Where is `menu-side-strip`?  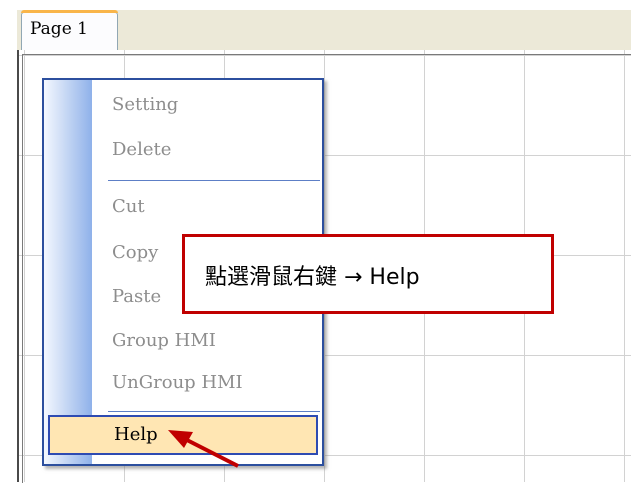 menu-side-strip is located at coordinates (68, 272).